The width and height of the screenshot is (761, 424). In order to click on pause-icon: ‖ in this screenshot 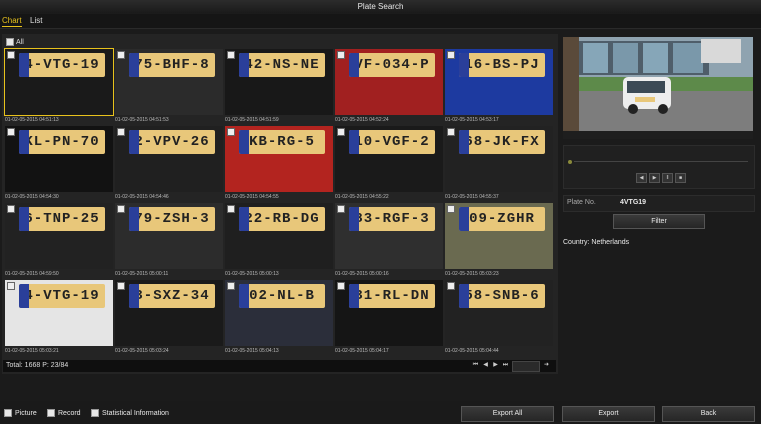, I will do `click(667, 178)`.